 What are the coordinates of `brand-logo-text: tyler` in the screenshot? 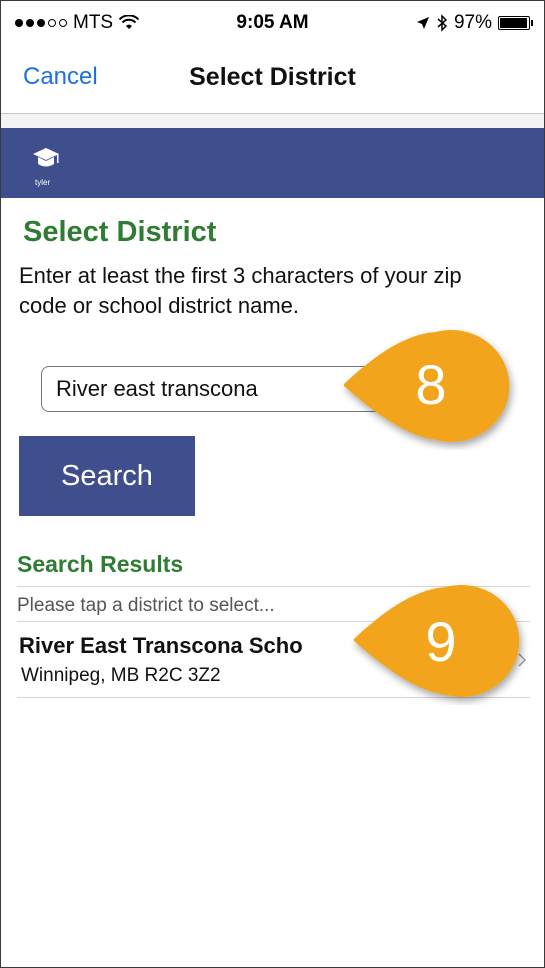 It's located at (43, 182).